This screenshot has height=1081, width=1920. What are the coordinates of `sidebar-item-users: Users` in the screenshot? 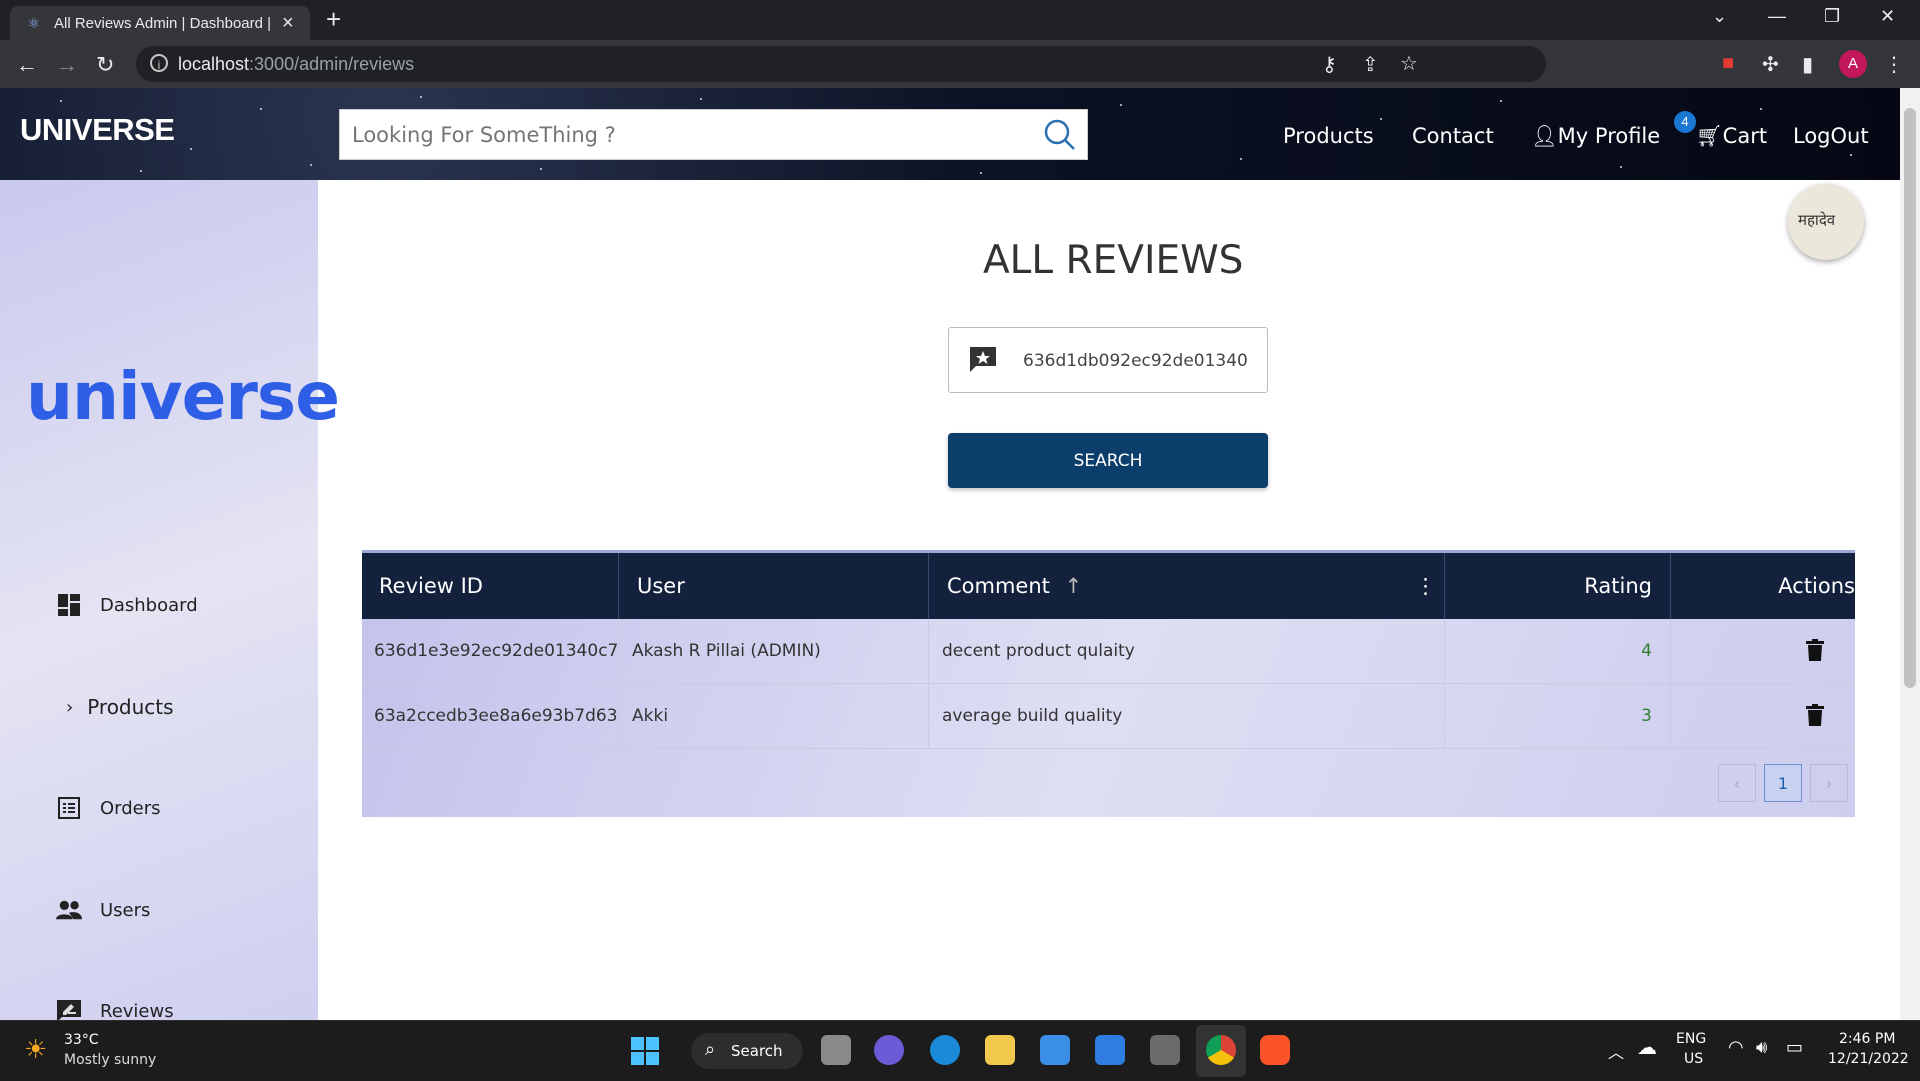 It's located at (103, 910).